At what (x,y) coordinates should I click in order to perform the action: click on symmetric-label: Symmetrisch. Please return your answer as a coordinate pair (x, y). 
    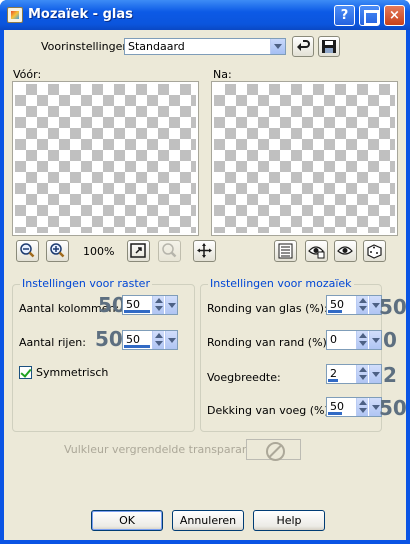
    Looking at the image, I should click on (72, 372).